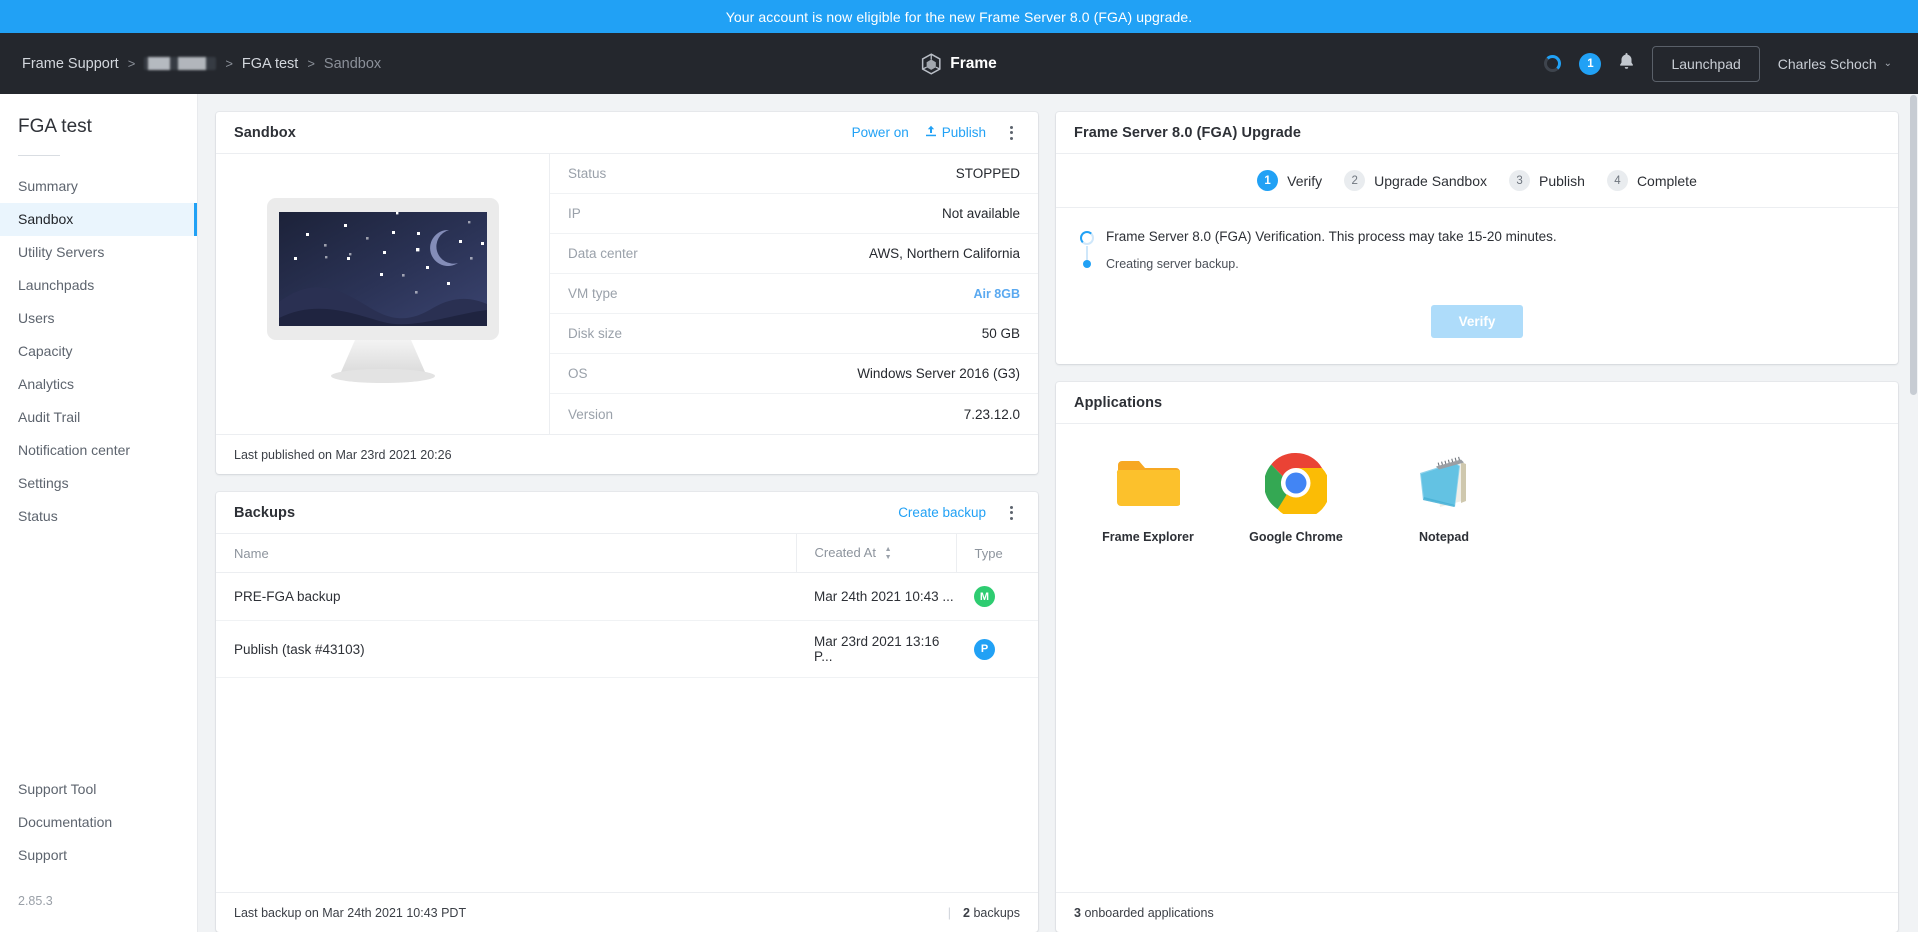 The height and width of the screenshot is (932, 1918). Describe the element at coordinates (1188, 132) in the screenshot. I see `upgrade-card-title: Frame Server 8.0 (FGA) Upgrade` at that location.